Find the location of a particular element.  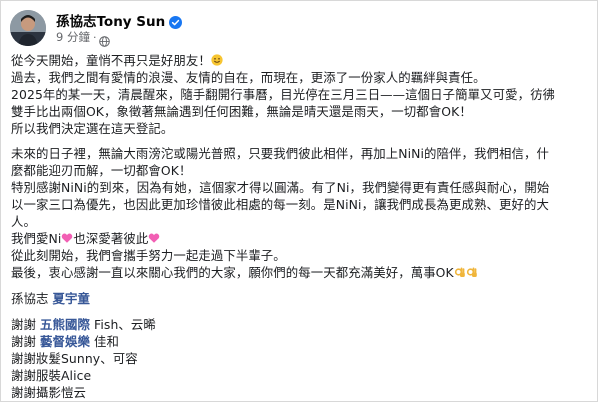

thanks-line: 謝謝 藝督娛樂 佳和 is located at coordinates (301, 341).